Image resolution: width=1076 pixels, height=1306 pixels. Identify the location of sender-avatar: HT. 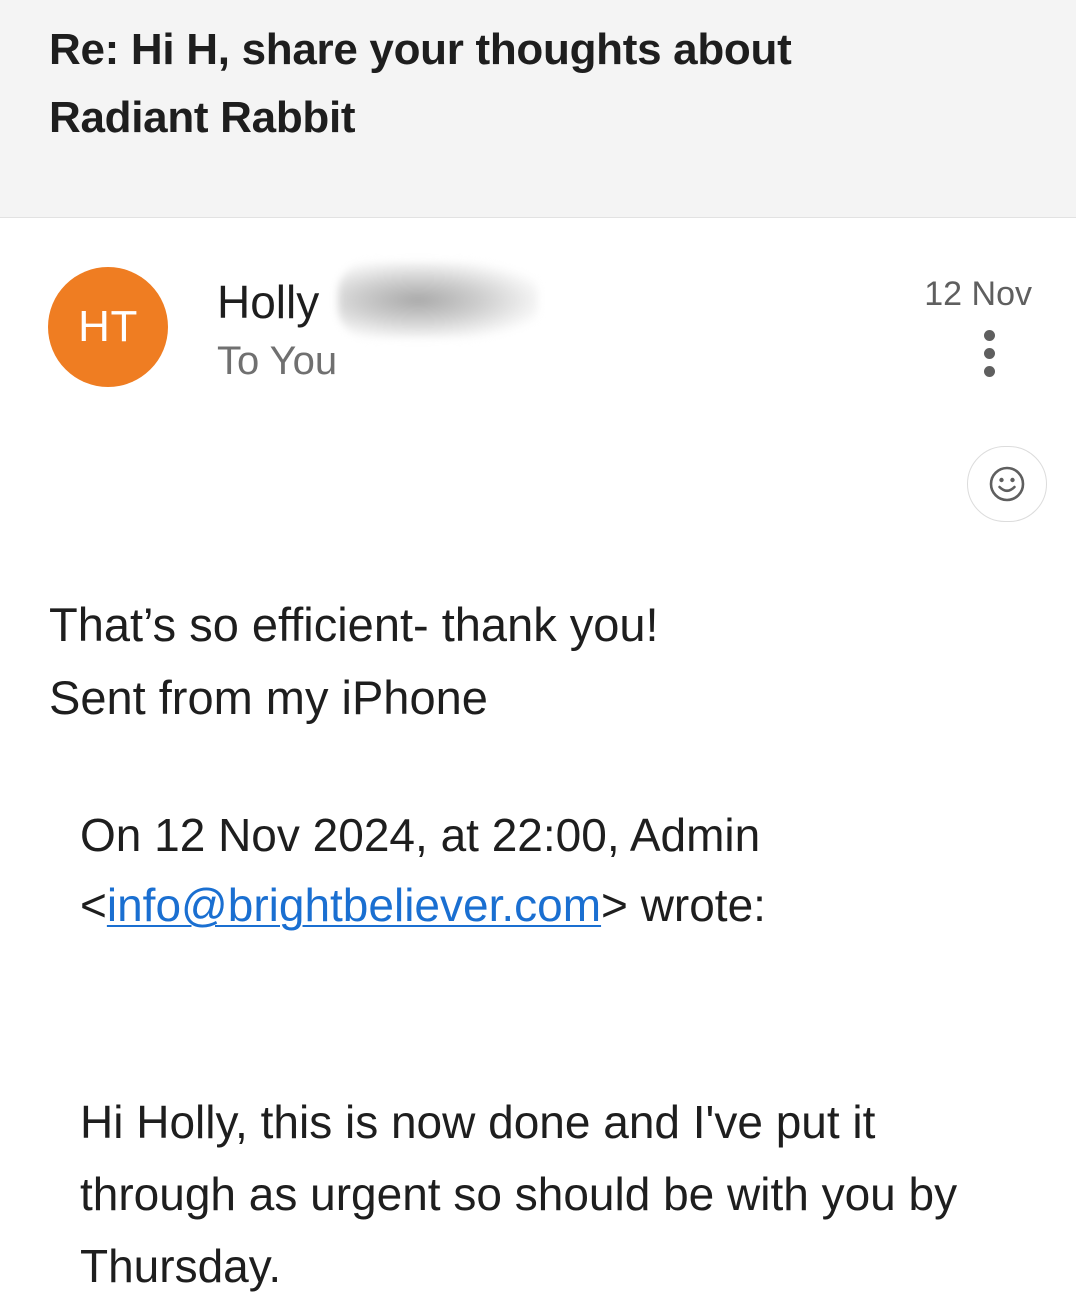
(108, 327).